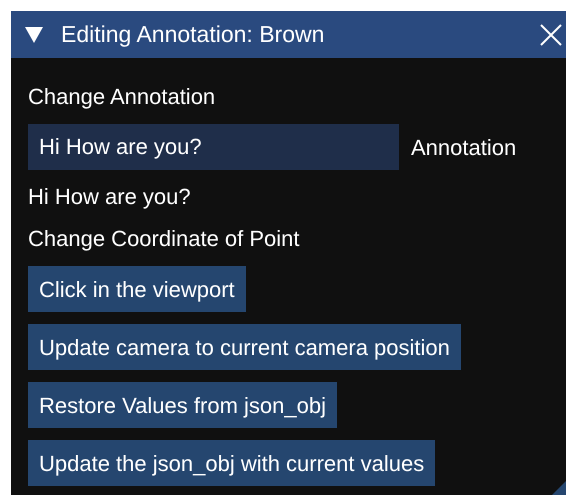  Describe the element at coordinates (463, 148) in the screenshot. I see `input-label: Annotation` at that location.